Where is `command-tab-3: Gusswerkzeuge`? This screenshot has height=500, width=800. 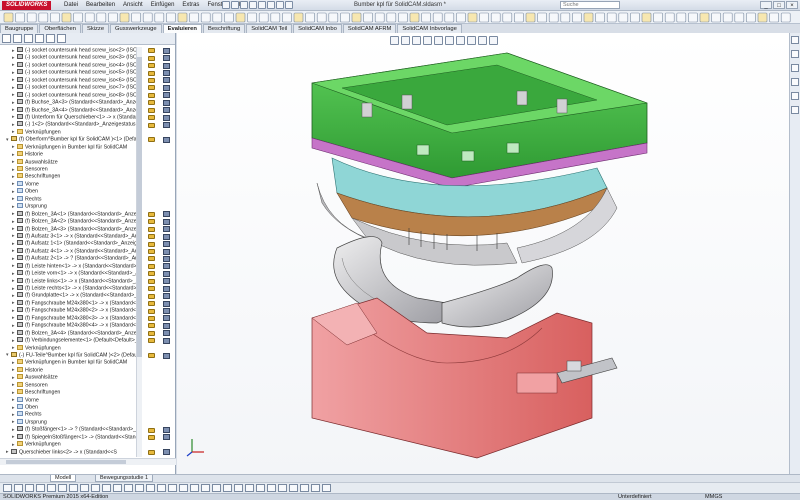 command-tab-3: Gusswerkzeuge is located at coordinates (136, 28).